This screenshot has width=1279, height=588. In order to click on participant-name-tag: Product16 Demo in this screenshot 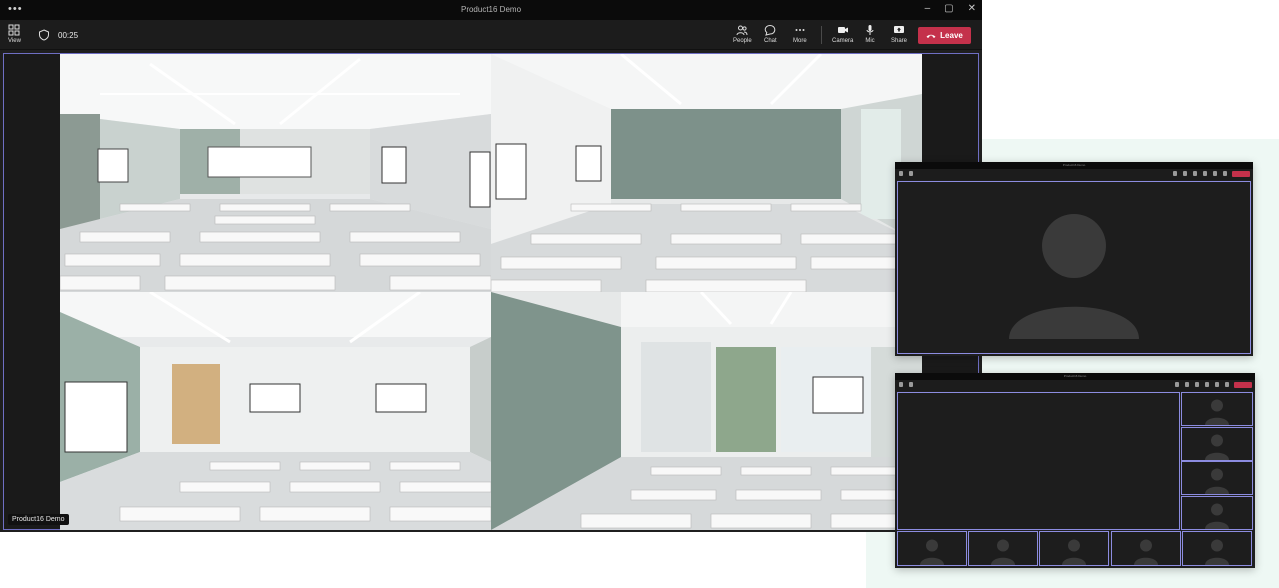, I will do `click(38, 519)`.